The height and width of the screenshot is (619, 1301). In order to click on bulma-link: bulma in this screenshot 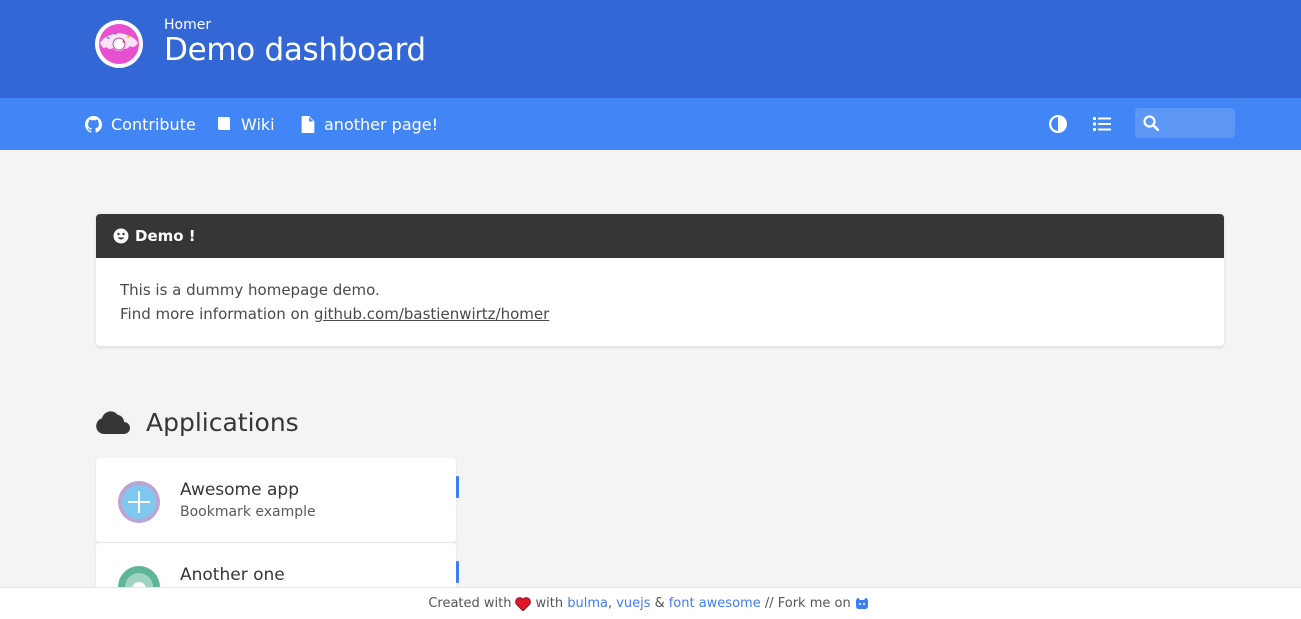, I will do `click(587, 603)`.